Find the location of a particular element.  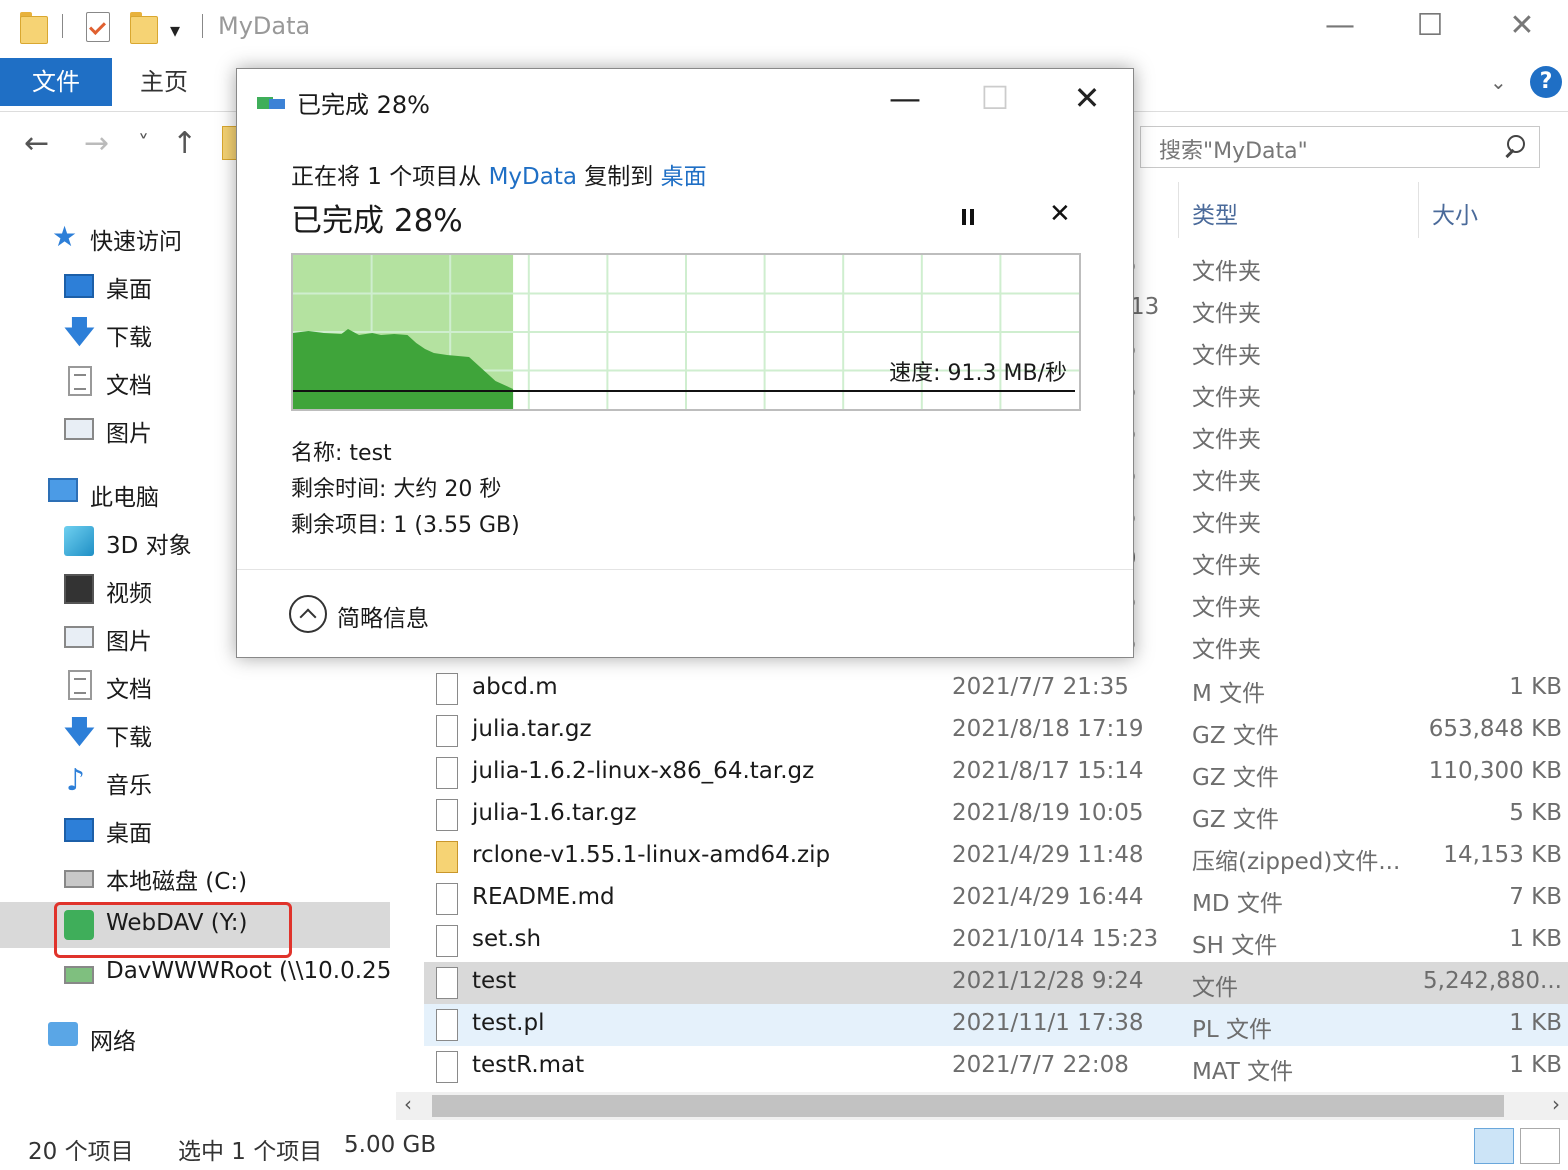

file-name: julia.tar.gz is located at coordinates (532, 729).